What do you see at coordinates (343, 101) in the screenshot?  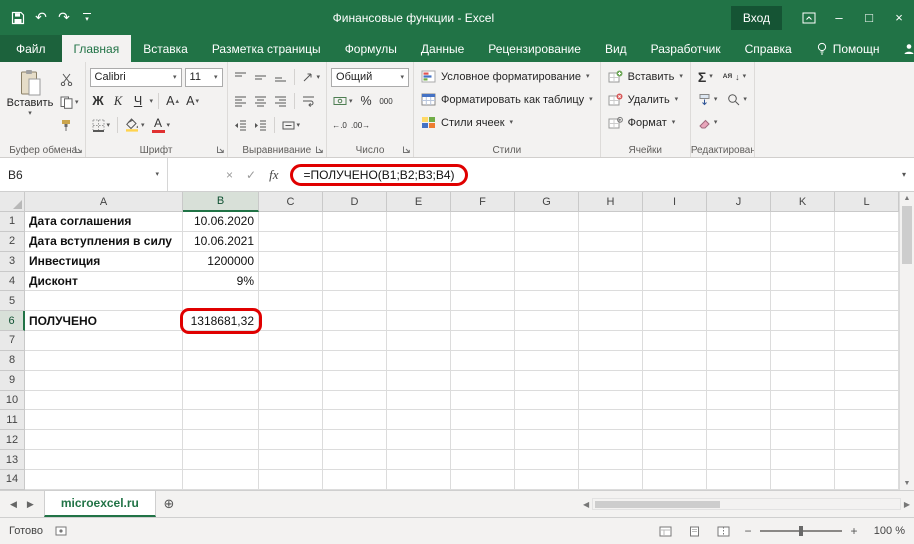 I see `currency-format-button: ▾` at bounding box center [343, 101].